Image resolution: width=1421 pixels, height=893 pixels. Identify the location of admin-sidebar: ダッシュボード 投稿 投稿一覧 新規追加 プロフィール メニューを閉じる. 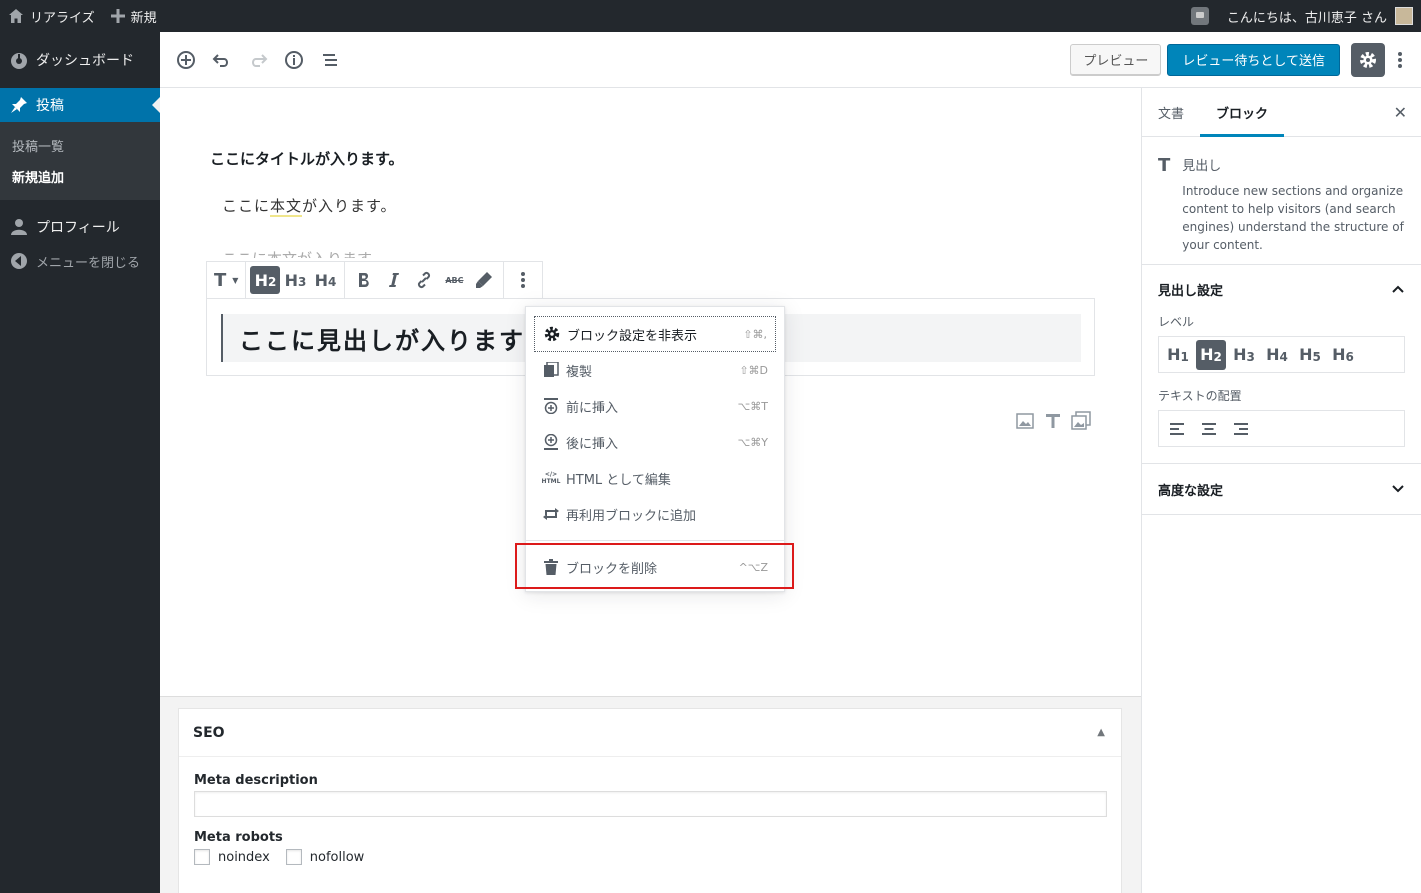
(80, 462).